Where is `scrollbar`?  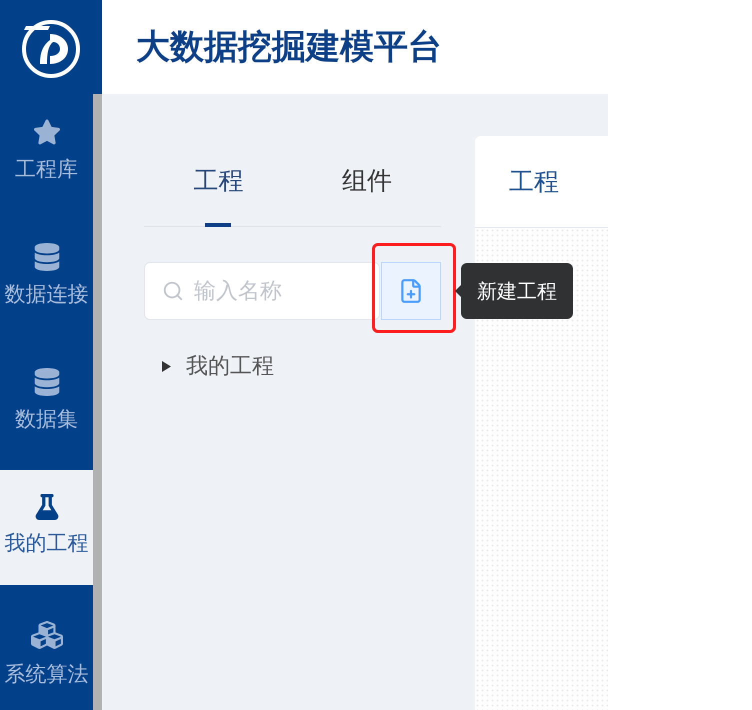
scrollbar is located at coordinates (97, 402).